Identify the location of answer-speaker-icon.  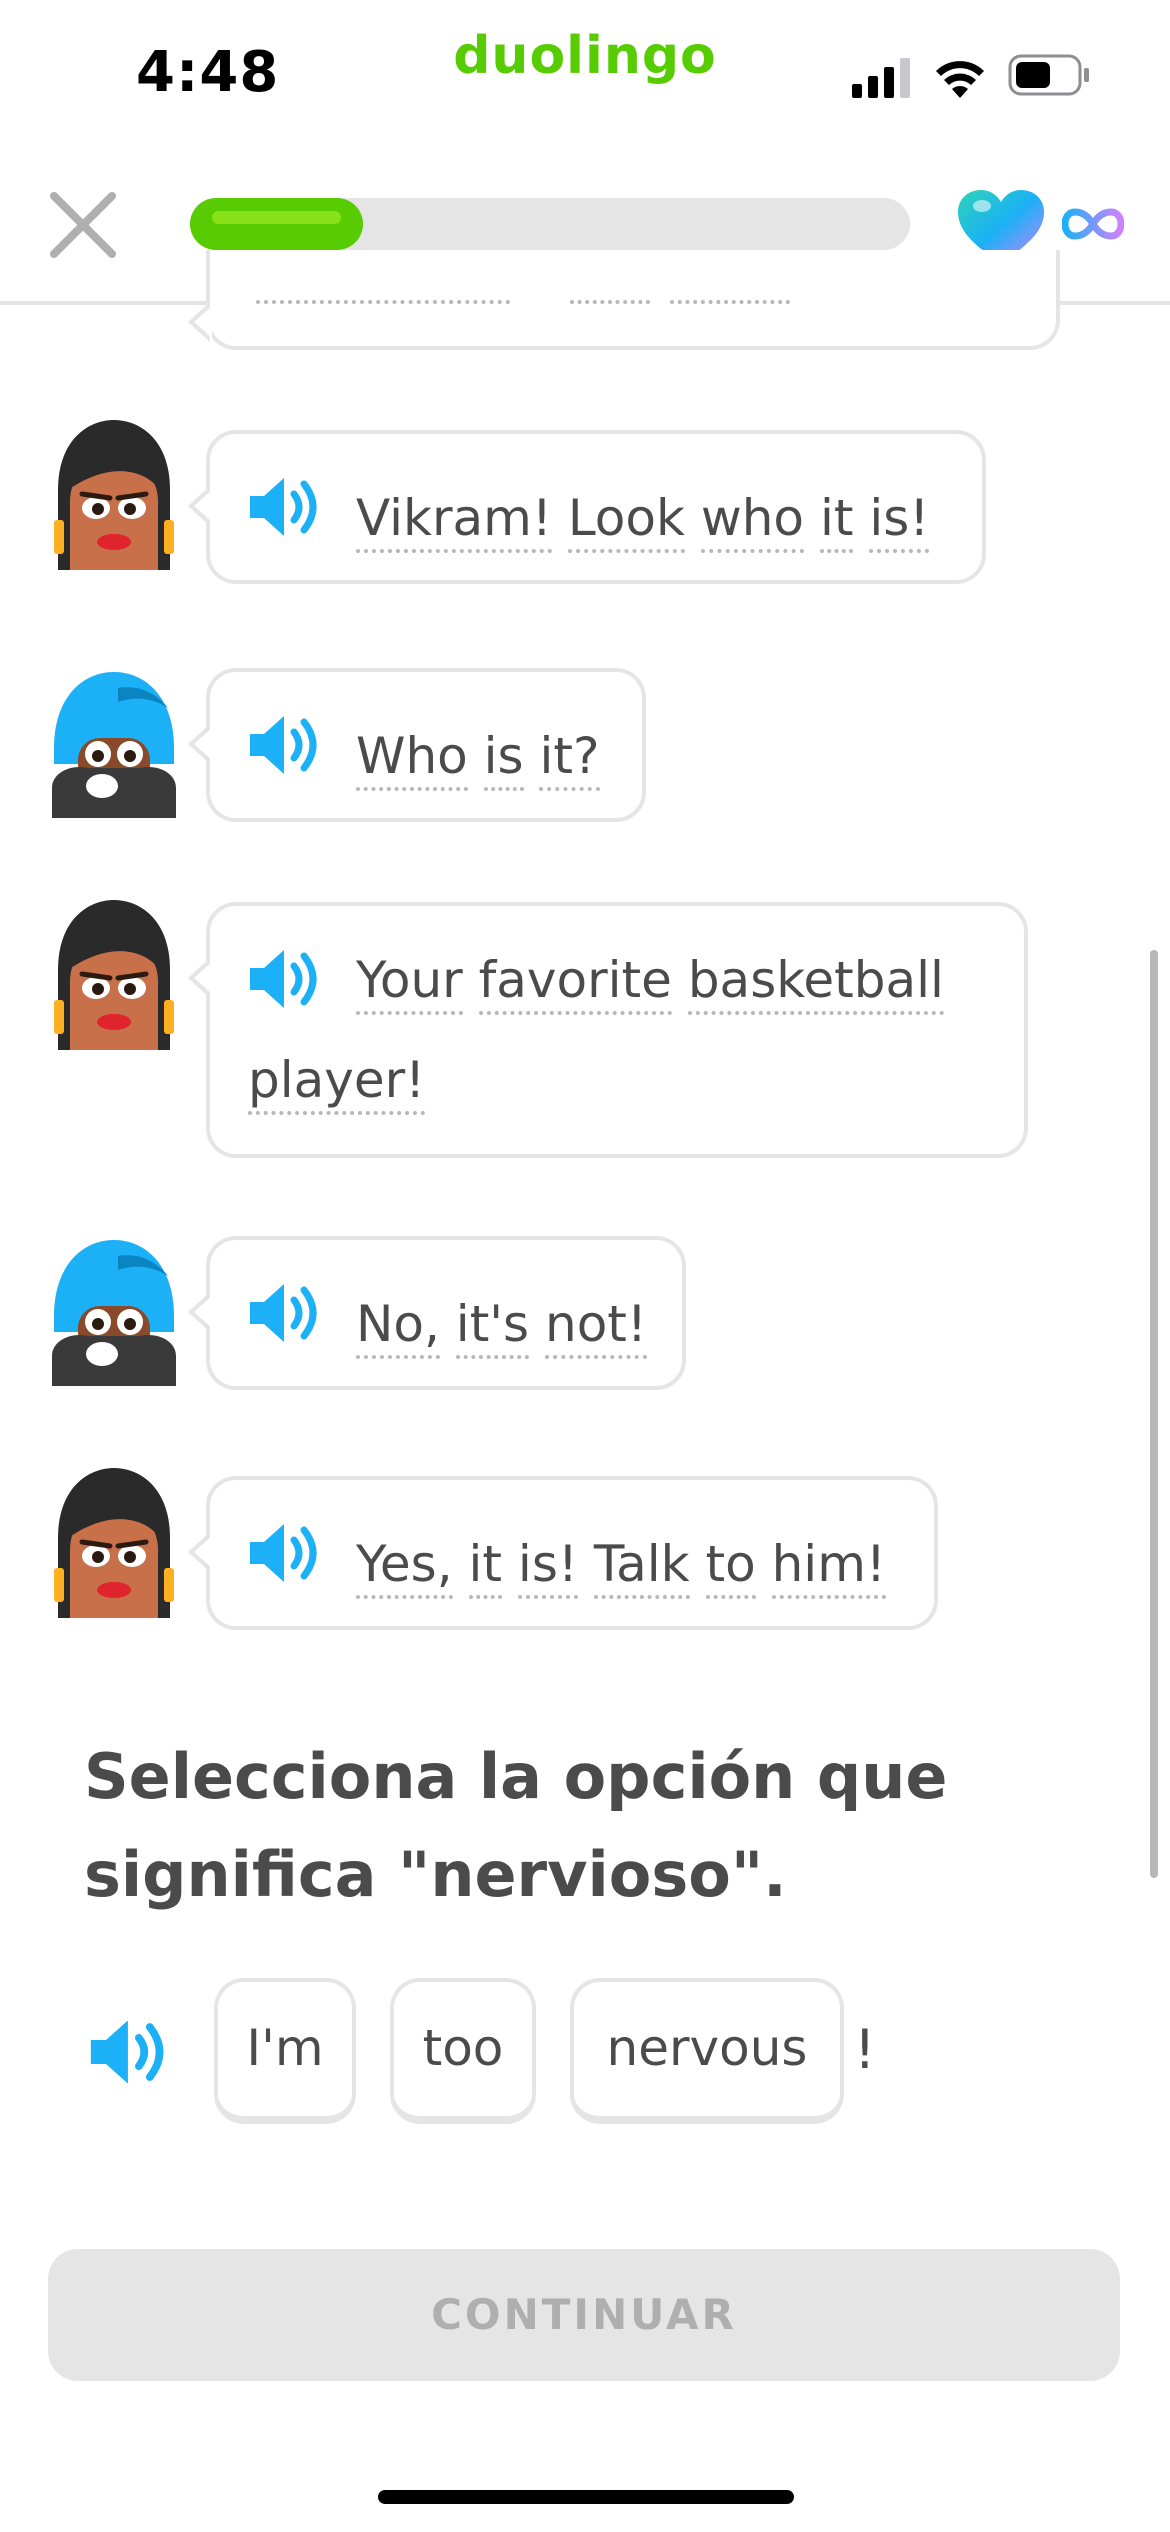
(129, 2052).